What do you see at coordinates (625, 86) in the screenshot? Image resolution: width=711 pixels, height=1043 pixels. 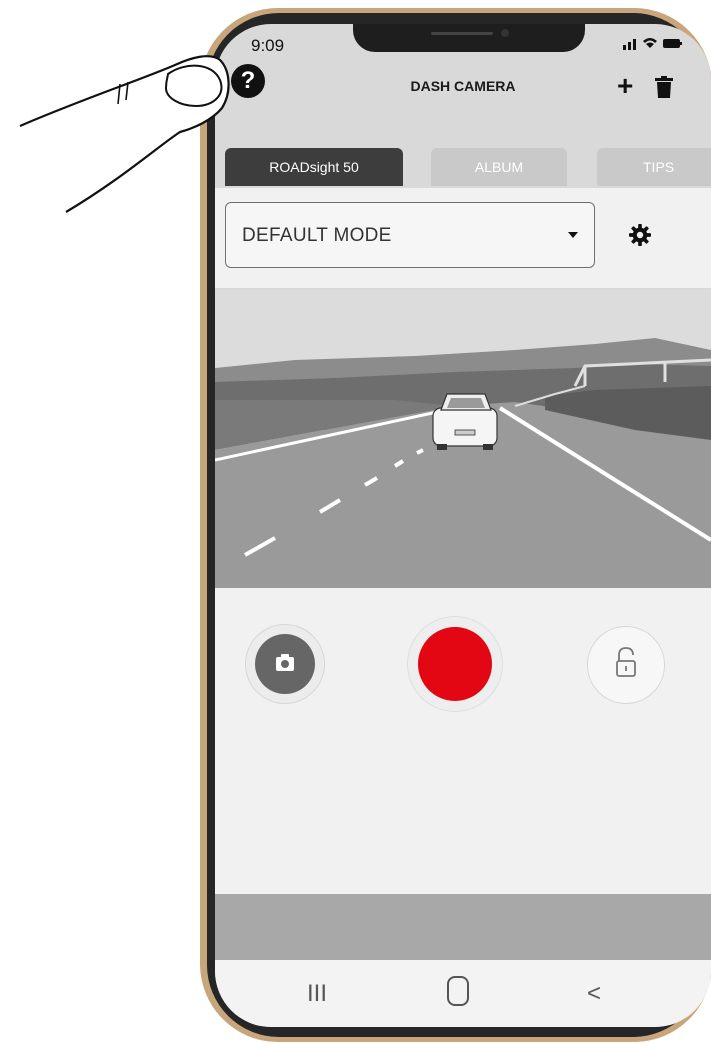 I see `add-button: +` at bounding box center [625, 86].